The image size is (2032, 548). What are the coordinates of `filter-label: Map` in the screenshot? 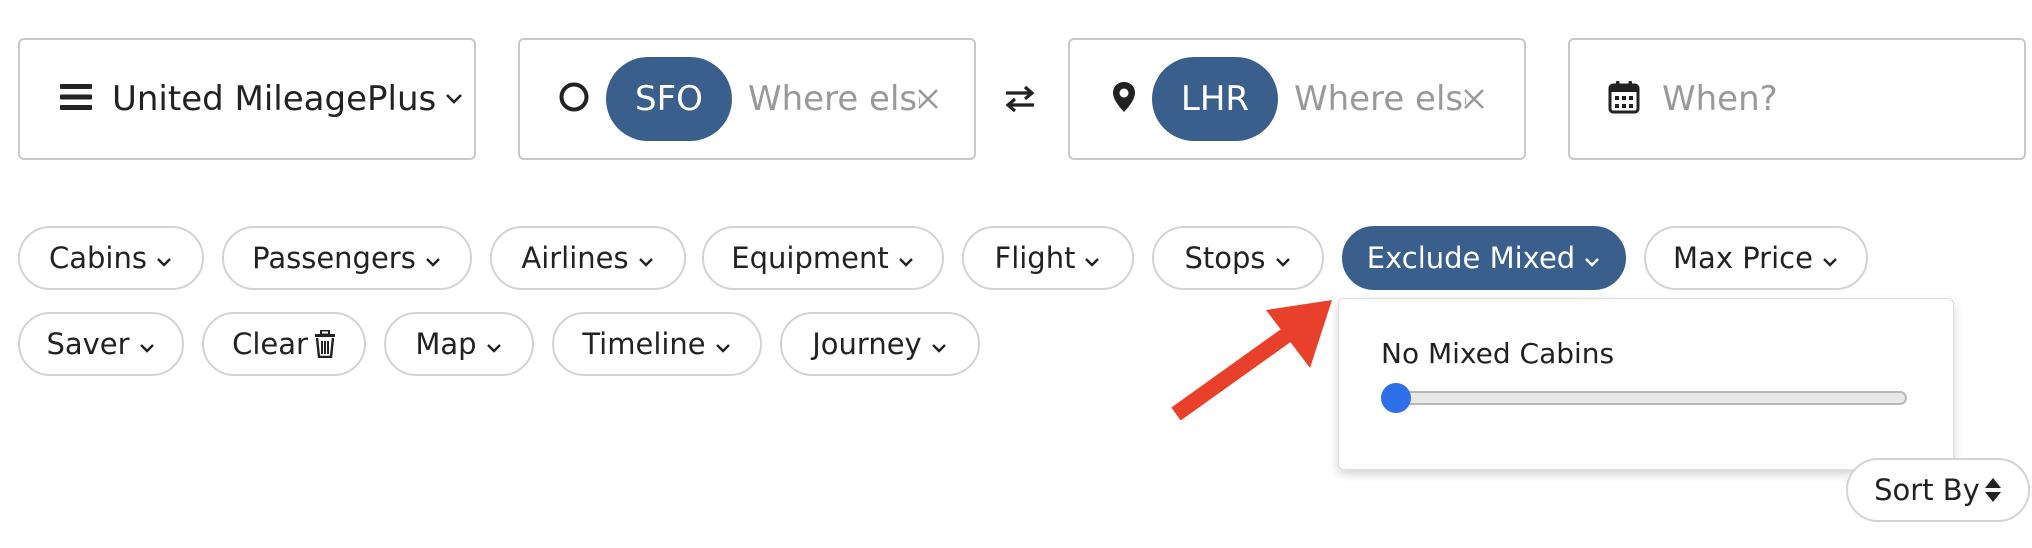 It's located at (446, 344).